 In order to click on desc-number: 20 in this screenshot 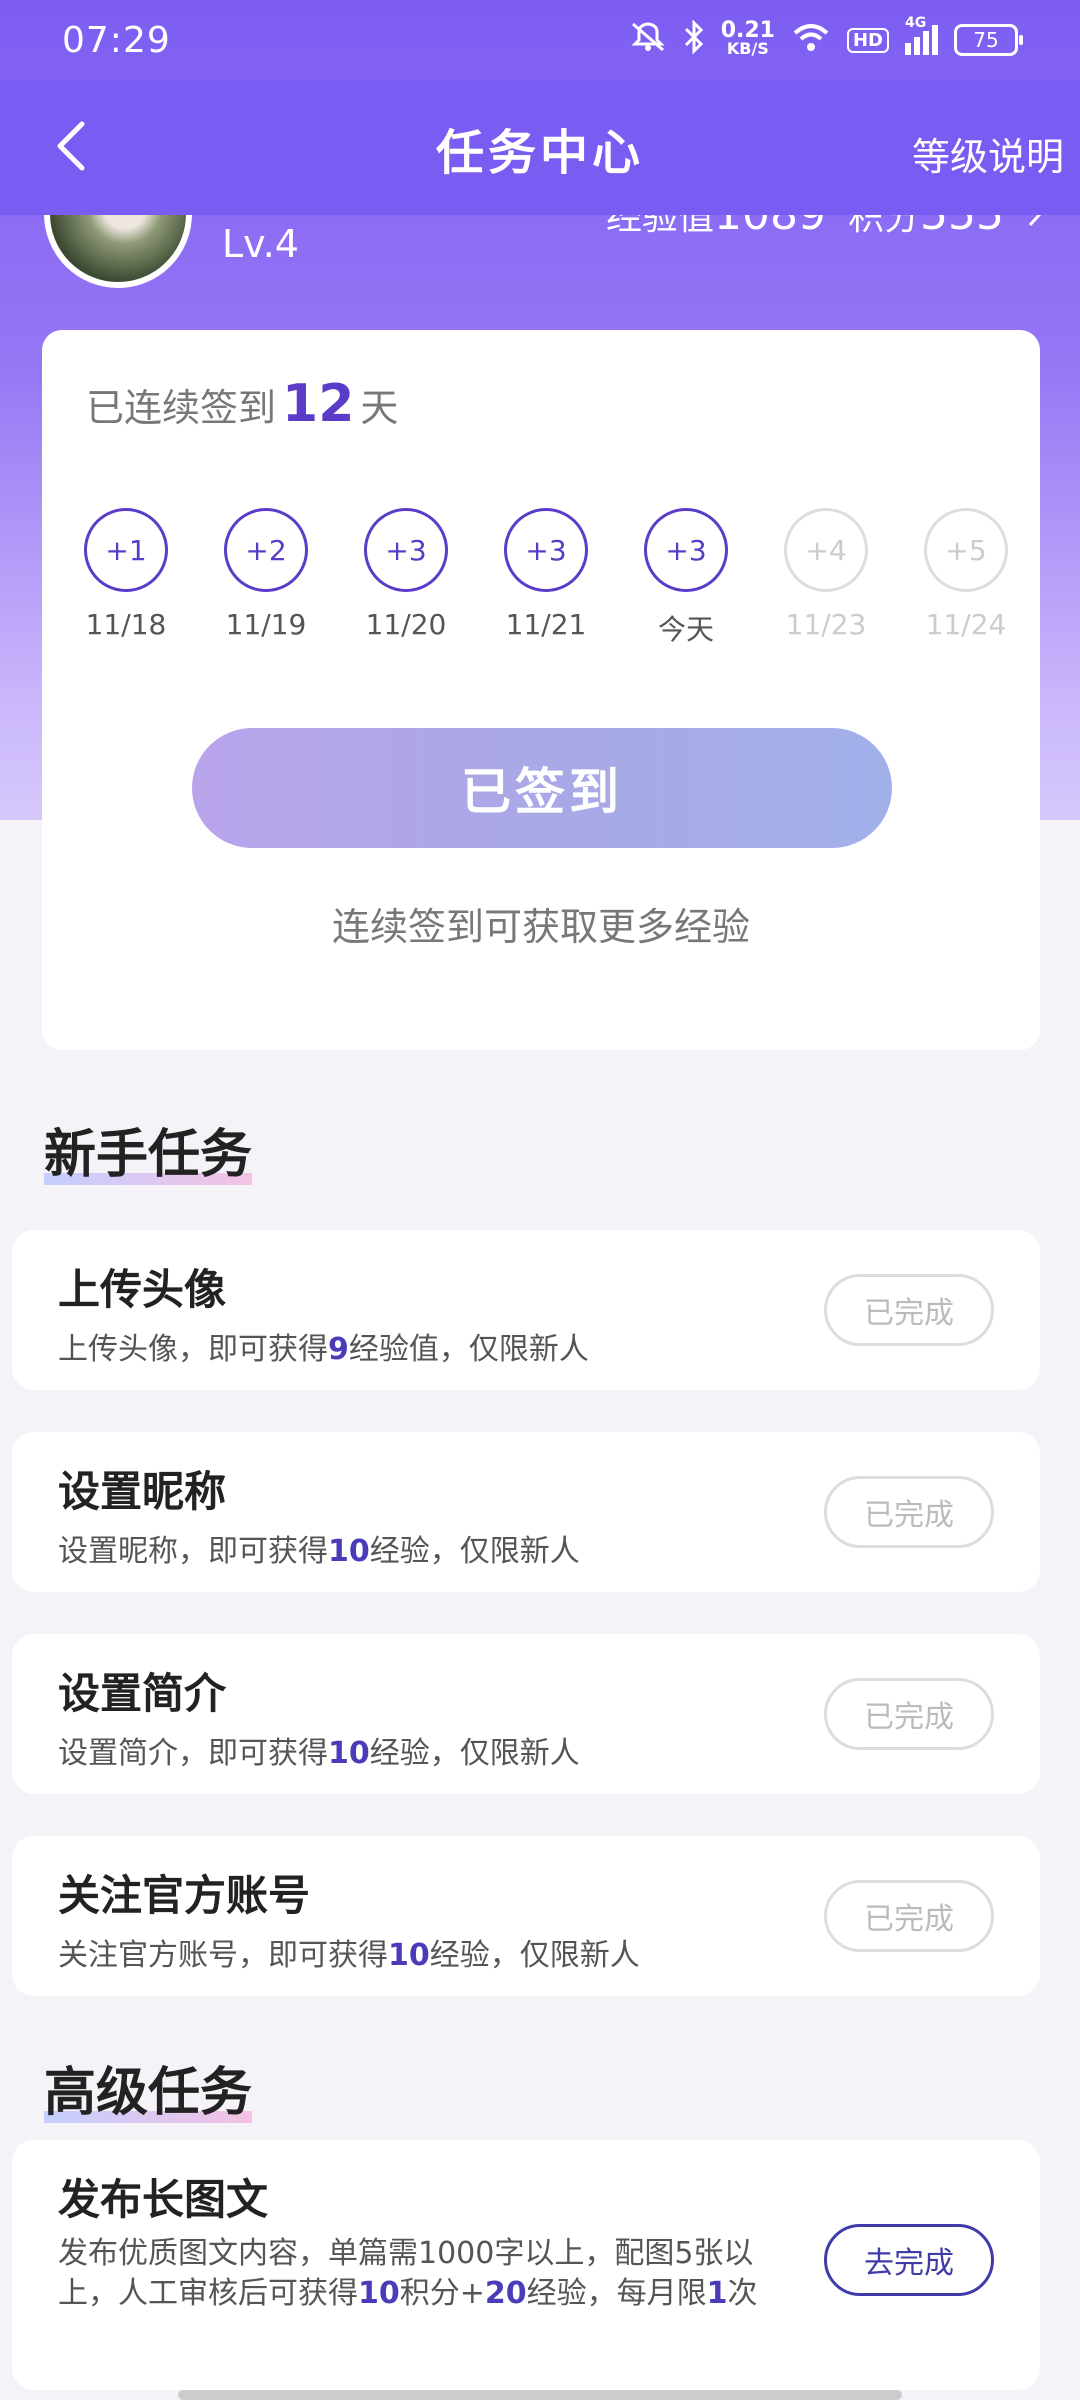, I will do `click(505, 2293)`.